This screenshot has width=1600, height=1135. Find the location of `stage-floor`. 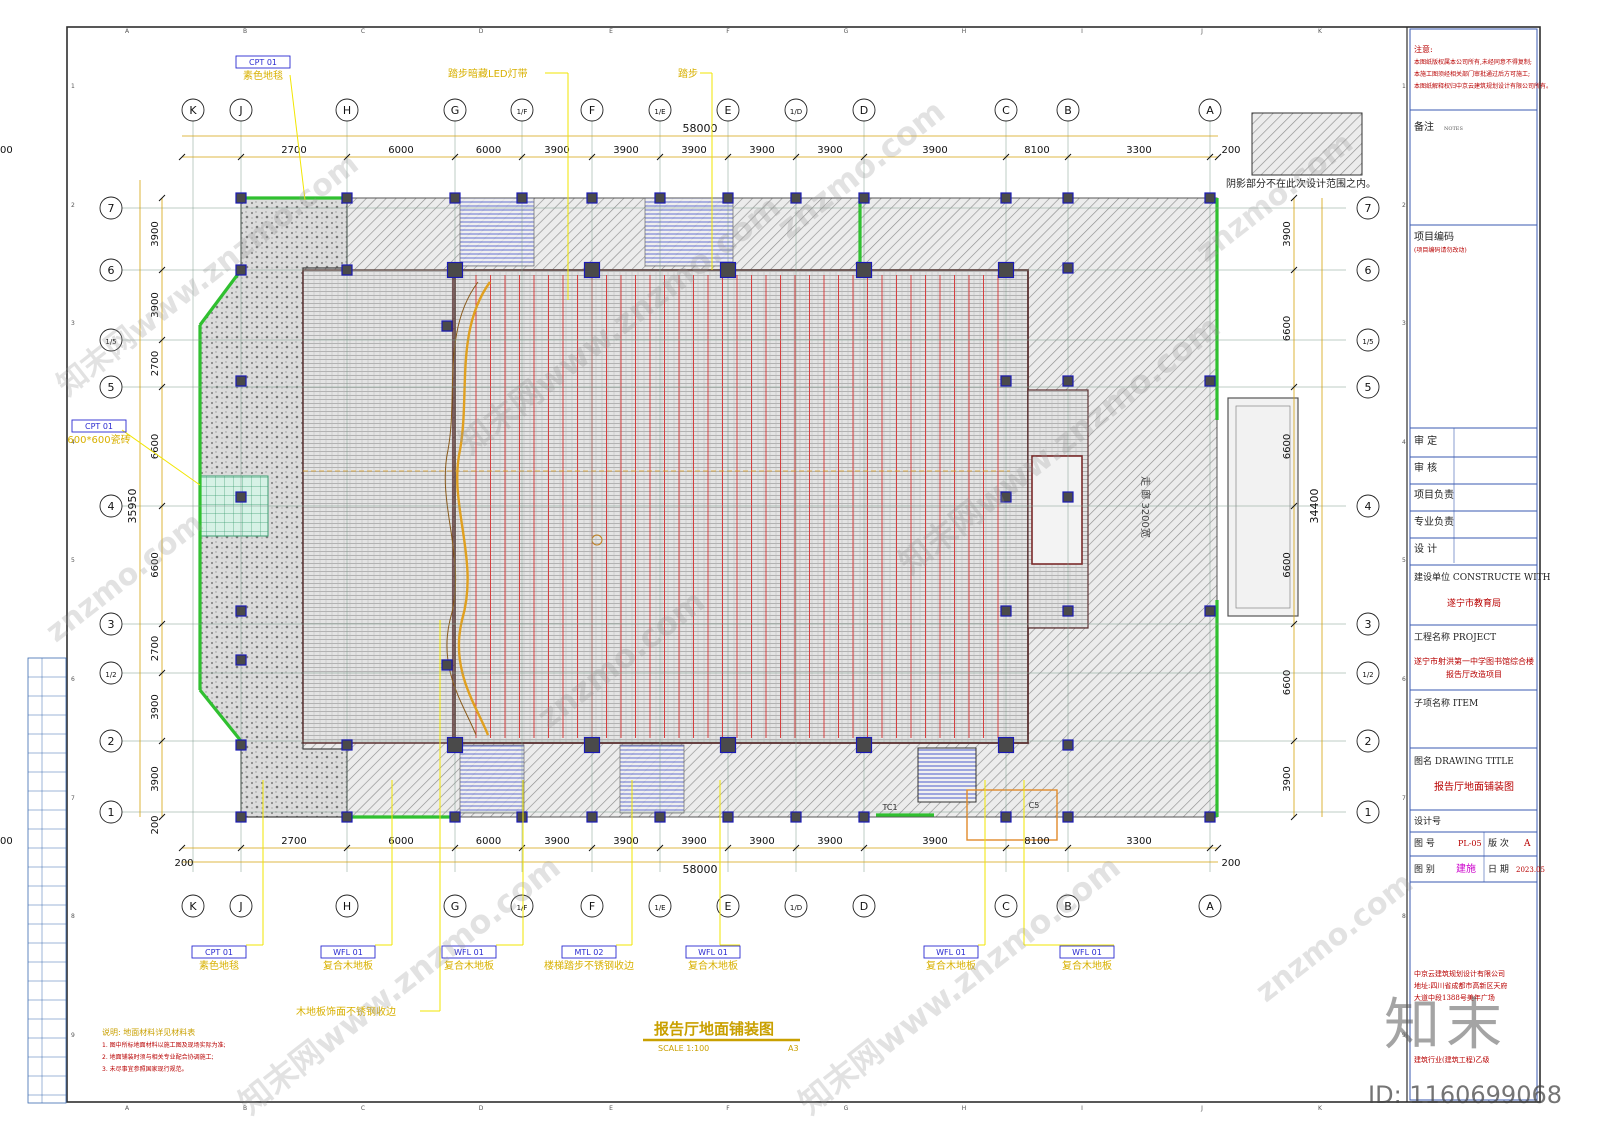

stage-floor is located at coordinates (378, 506).